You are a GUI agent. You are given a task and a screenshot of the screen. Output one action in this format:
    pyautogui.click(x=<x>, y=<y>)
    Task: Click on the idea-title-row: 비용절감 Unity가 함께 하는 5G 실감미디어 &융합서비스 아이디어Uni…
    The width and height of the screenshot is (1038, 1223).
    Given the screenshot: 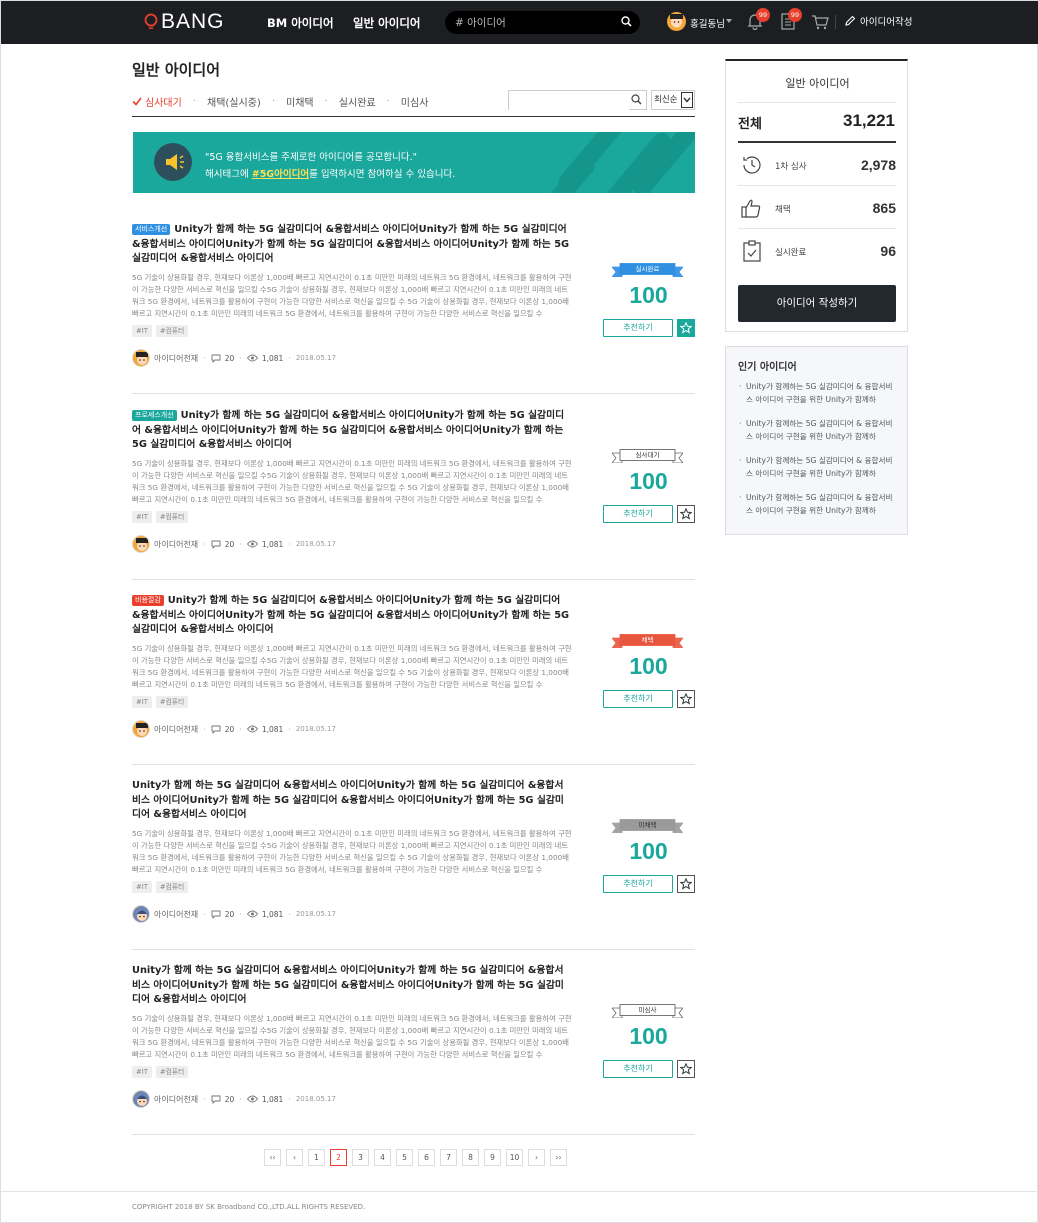 What is the action you would take?
    pyautogui.click(x=352, y=616)
    